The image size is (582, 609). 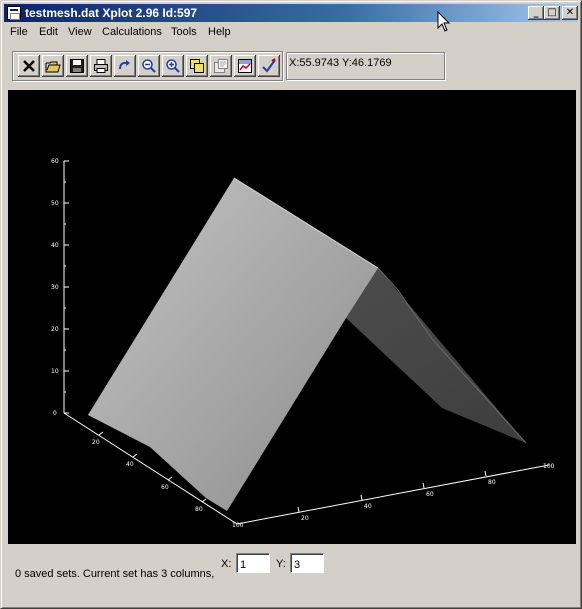 I want to click on copy-icon, so click(x=197, y=66).